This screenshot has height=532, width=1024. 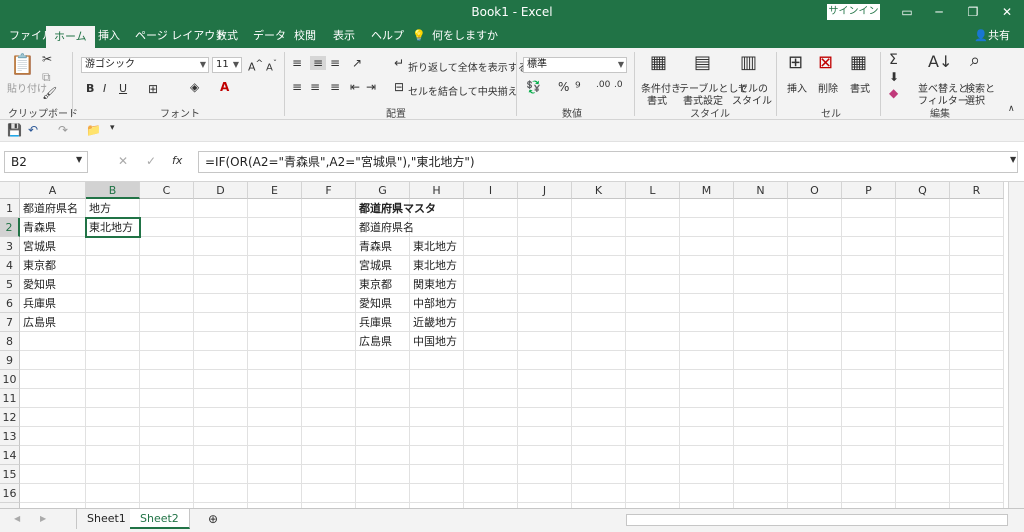 I want to click on cell-a7: 広島県, so click(x=38, y=322).